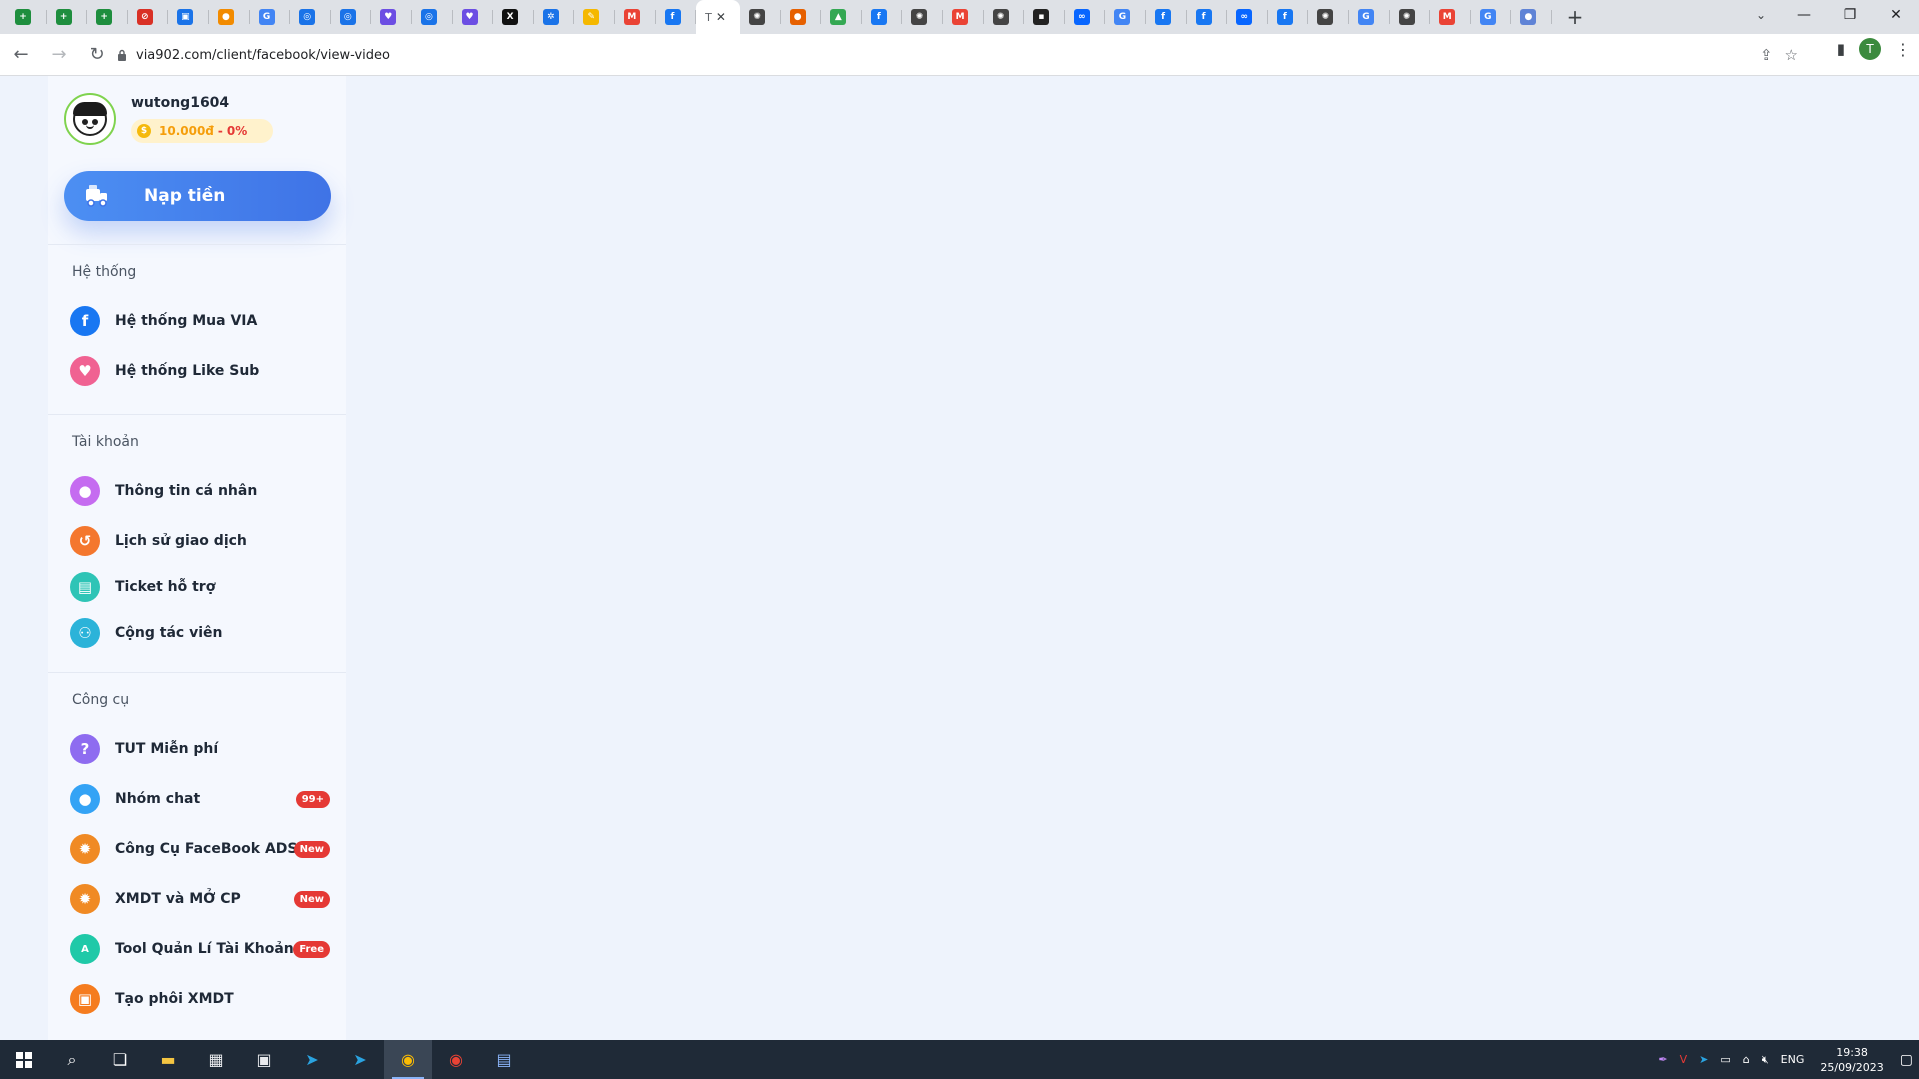 The width and height of the screenshot is (1919, 1079). I want to click on task-view-icon: ❏, so click(120, 1059).